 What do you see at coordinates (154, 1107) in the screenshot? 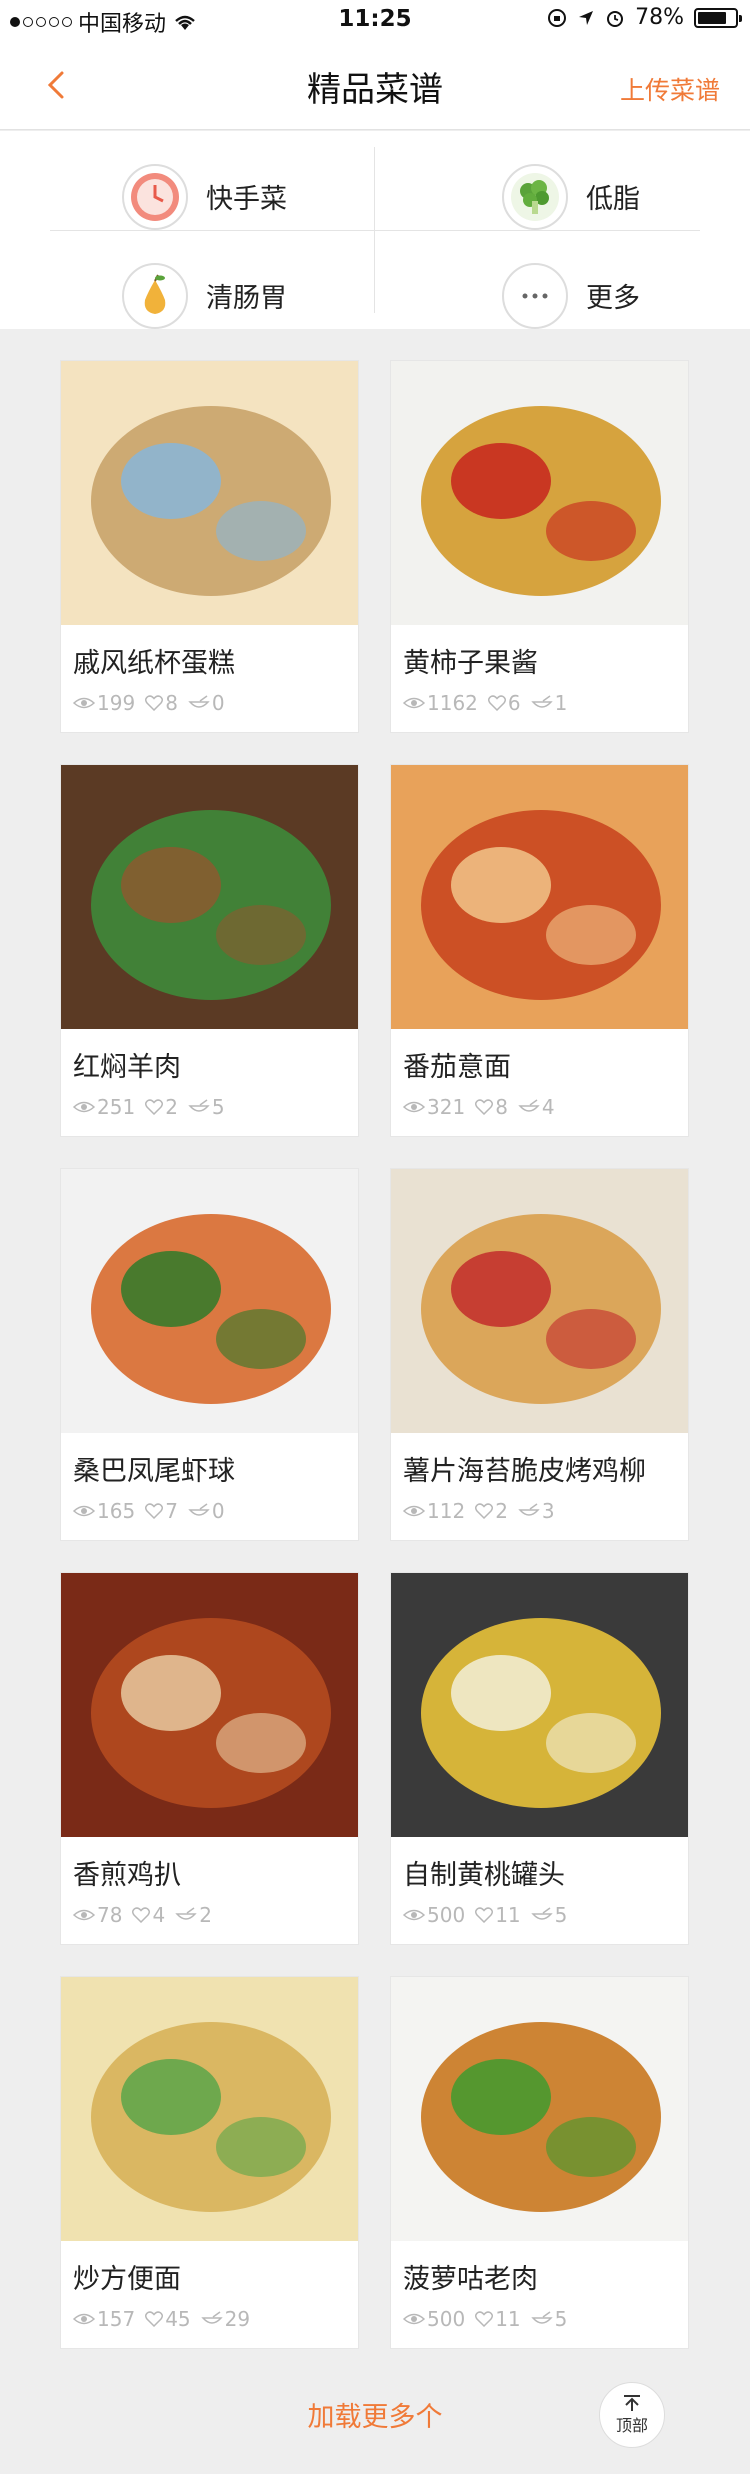
I see `recipe-stats: 251 2 5` at bounding box center [154, 1107].